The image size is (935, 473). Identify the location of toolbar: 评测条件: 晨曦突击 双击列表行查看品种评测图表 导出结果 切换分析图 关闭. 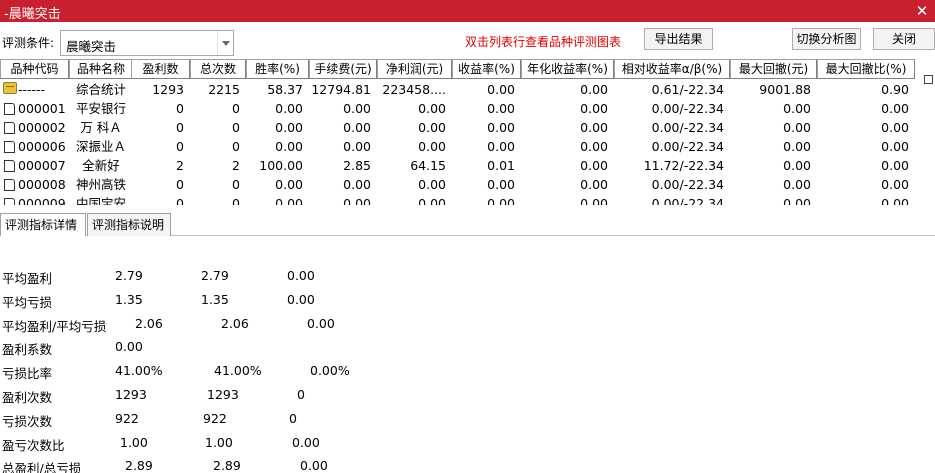
(467, 40).